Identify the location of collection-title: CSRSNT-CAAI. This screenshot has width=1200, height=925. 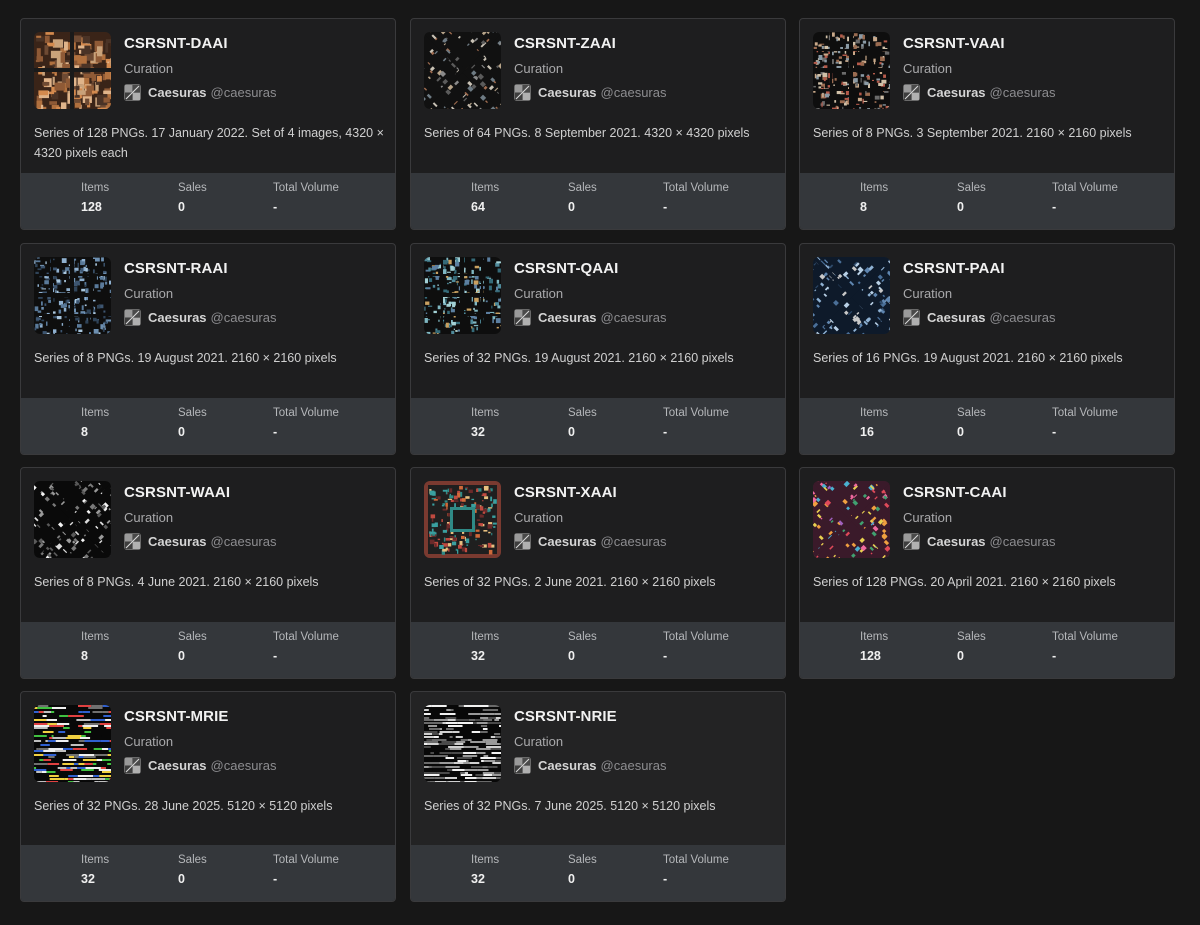
(955, 492).